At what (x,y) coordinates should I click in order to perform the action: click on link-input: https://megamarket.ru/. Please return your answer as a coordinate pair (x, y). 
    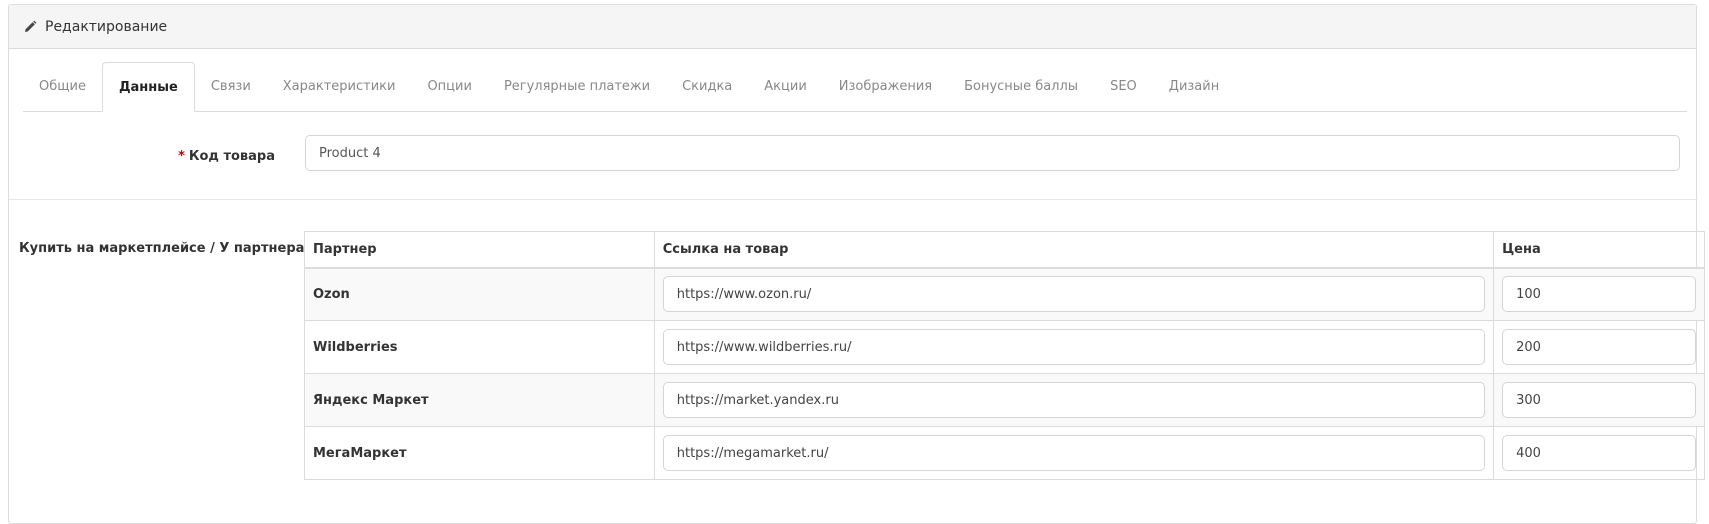
    Looking at the image, I should click on (1074, 453).